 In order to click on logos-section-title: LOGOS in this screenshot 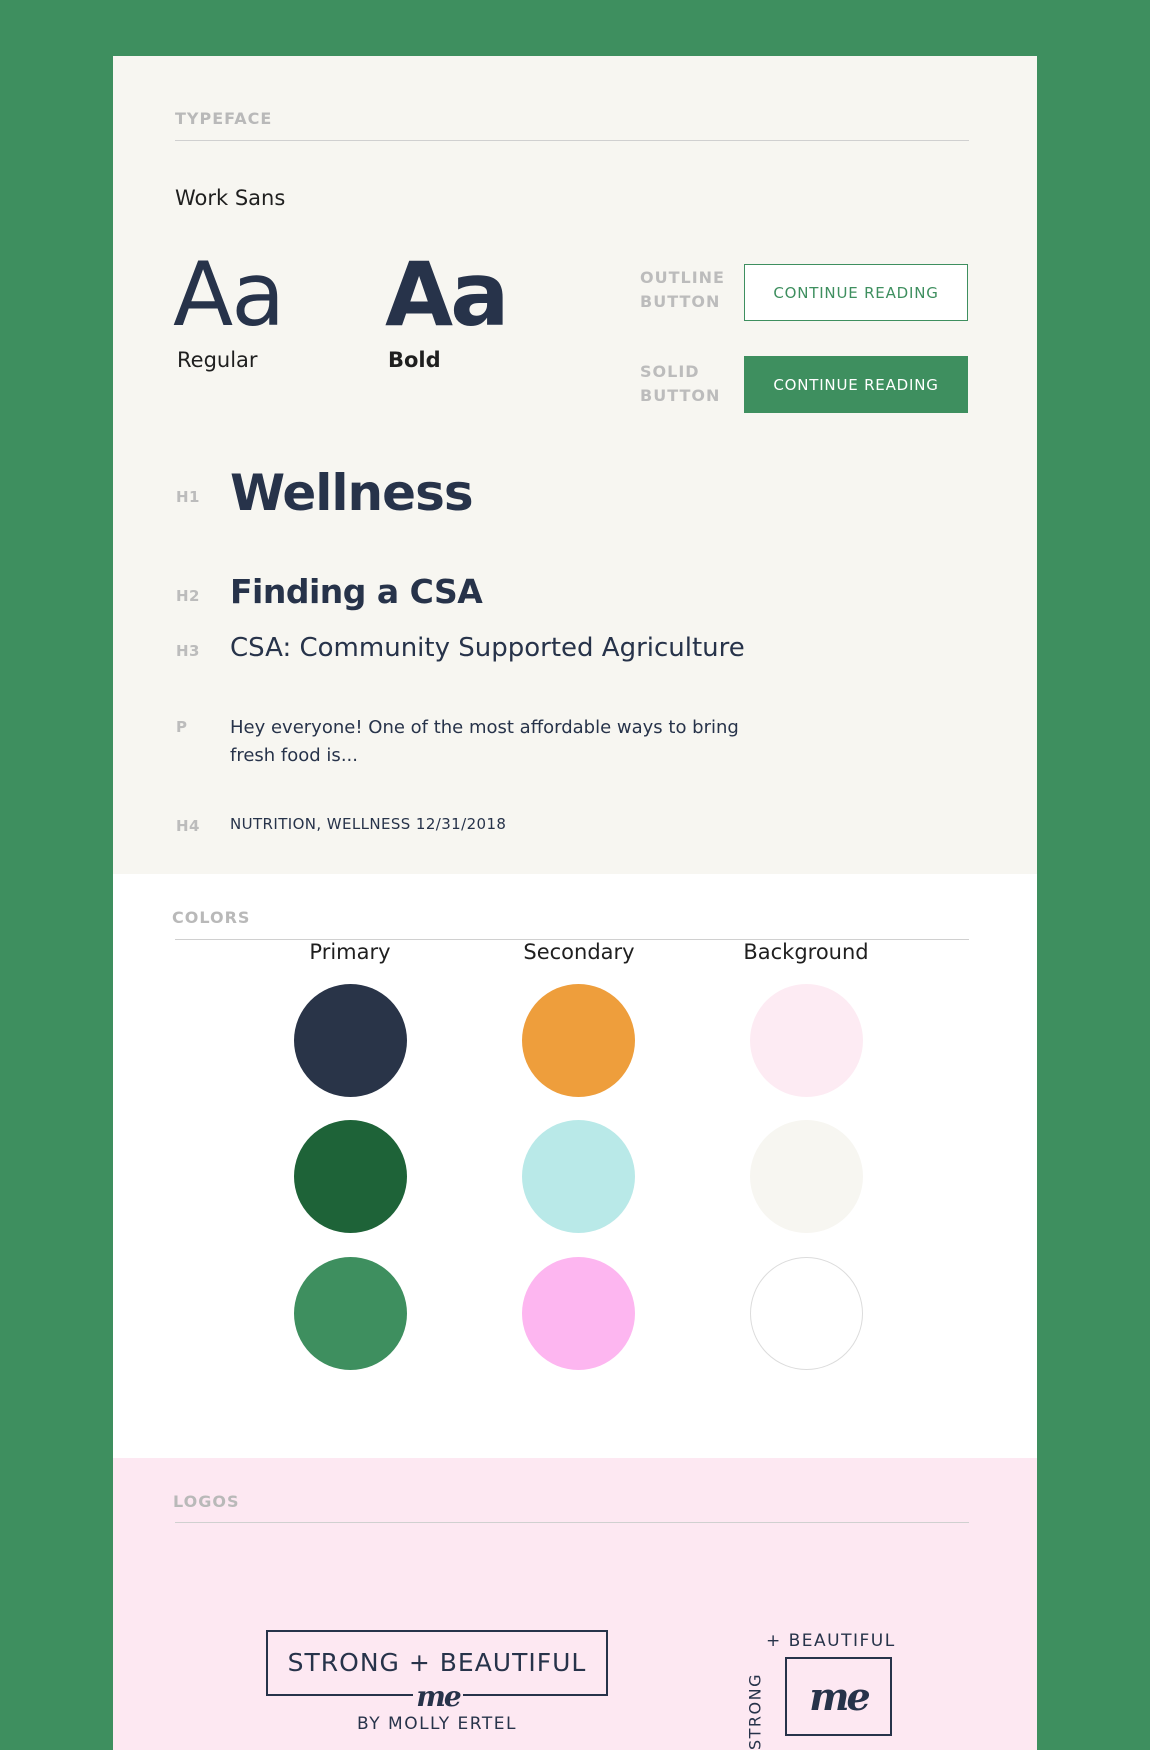, I will do `click(206, 1501)`.